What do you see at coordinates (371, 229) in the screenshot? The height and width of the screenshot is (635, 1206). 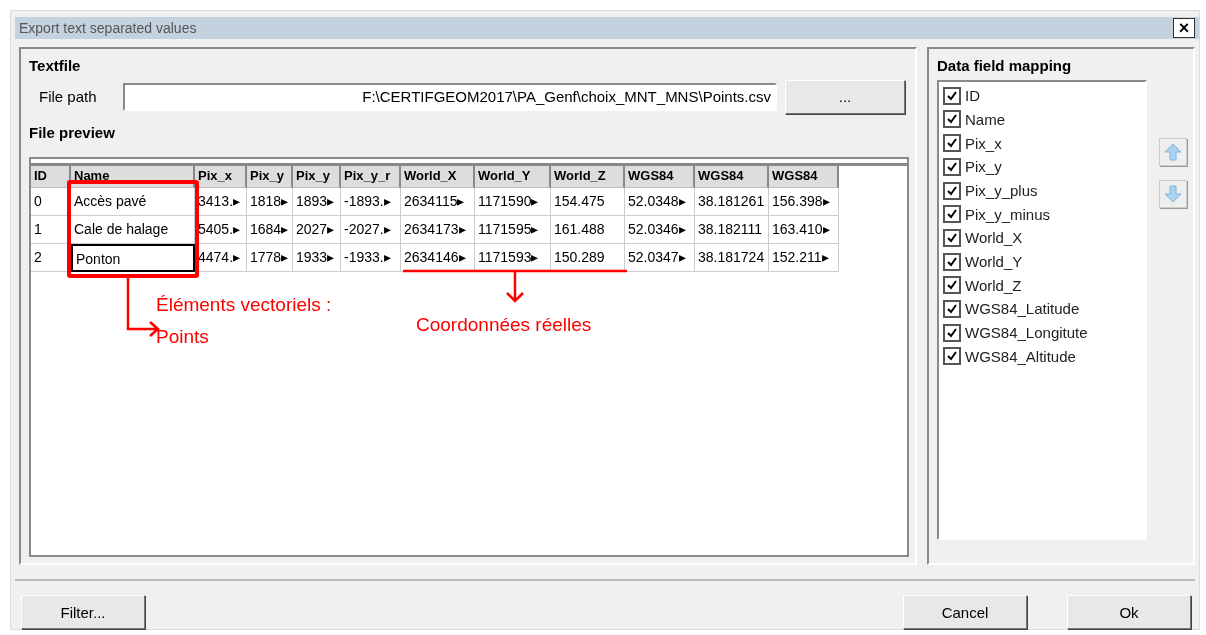 I see `table-cell: -2027.▸` at bounding box center [371, 229].